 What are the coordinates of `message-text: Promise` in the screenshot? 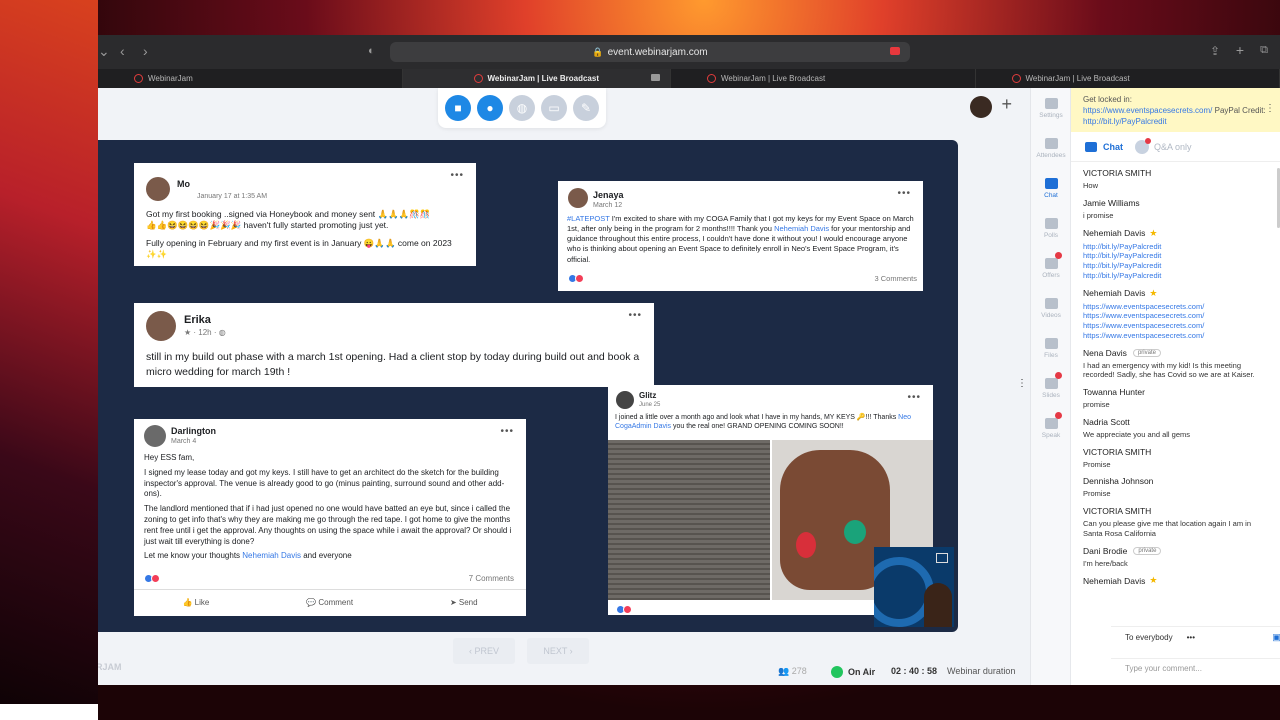 It's located at (1097, 494).